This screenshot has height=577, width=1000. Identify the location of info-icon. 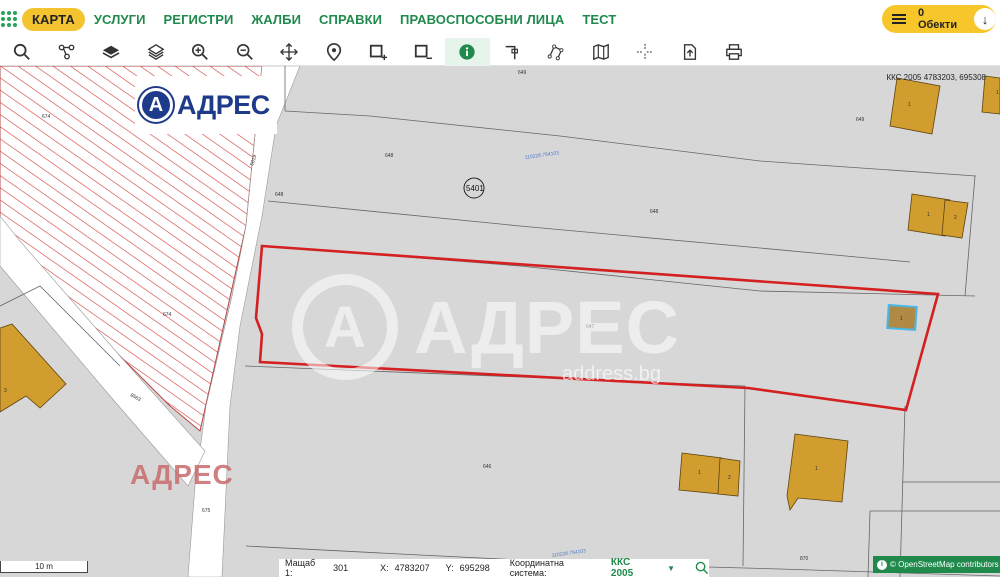
(467, 51).